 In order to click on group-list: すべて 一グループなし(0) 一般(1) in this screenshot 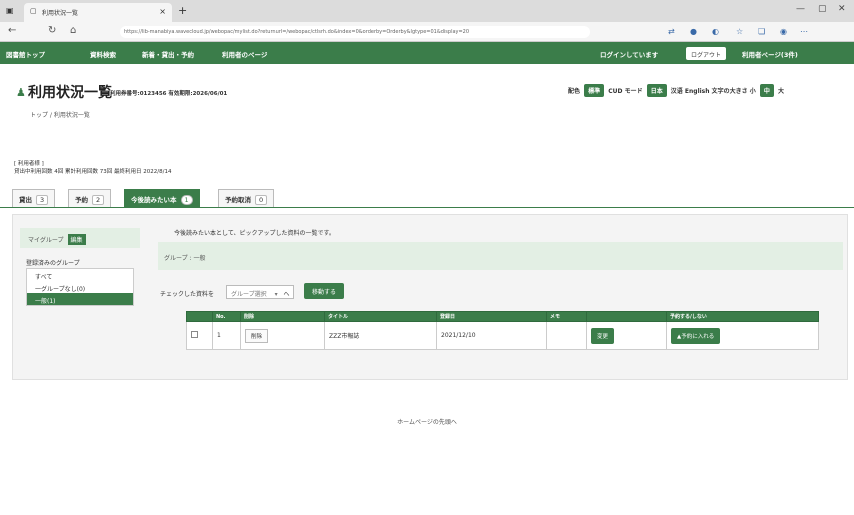, I will do `click(80, 287)`.